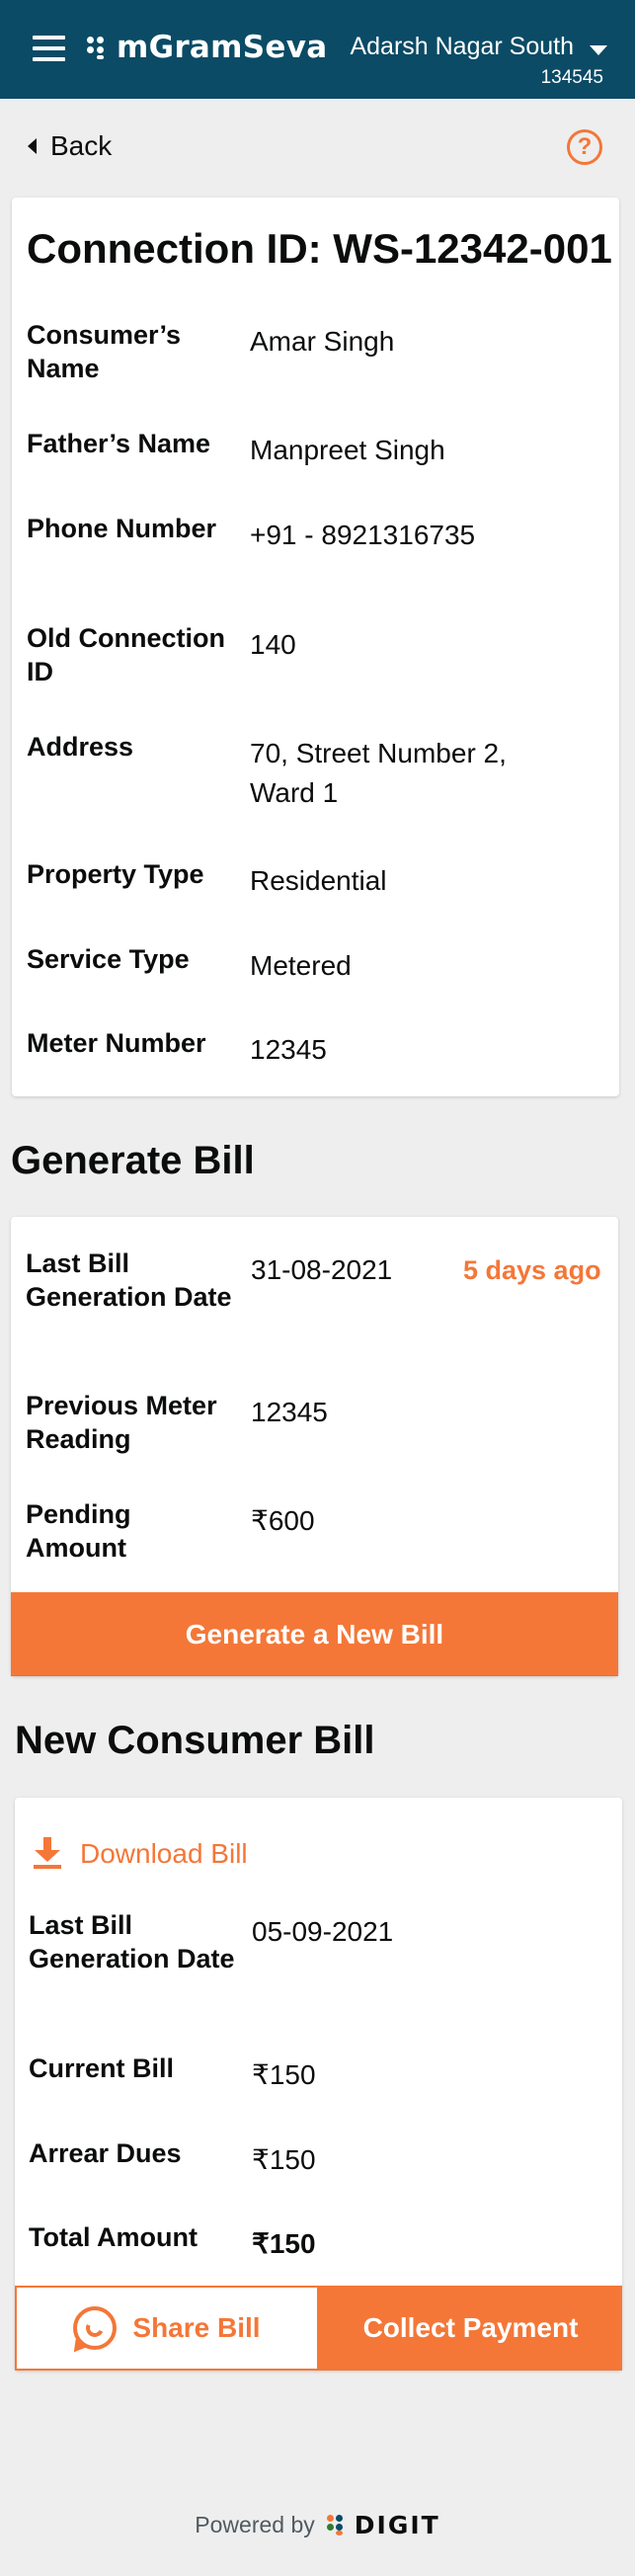 The height and width of the screenshot is (2576, 635). I want to click on powered-by-text: Powered by, so click(255, 2524).